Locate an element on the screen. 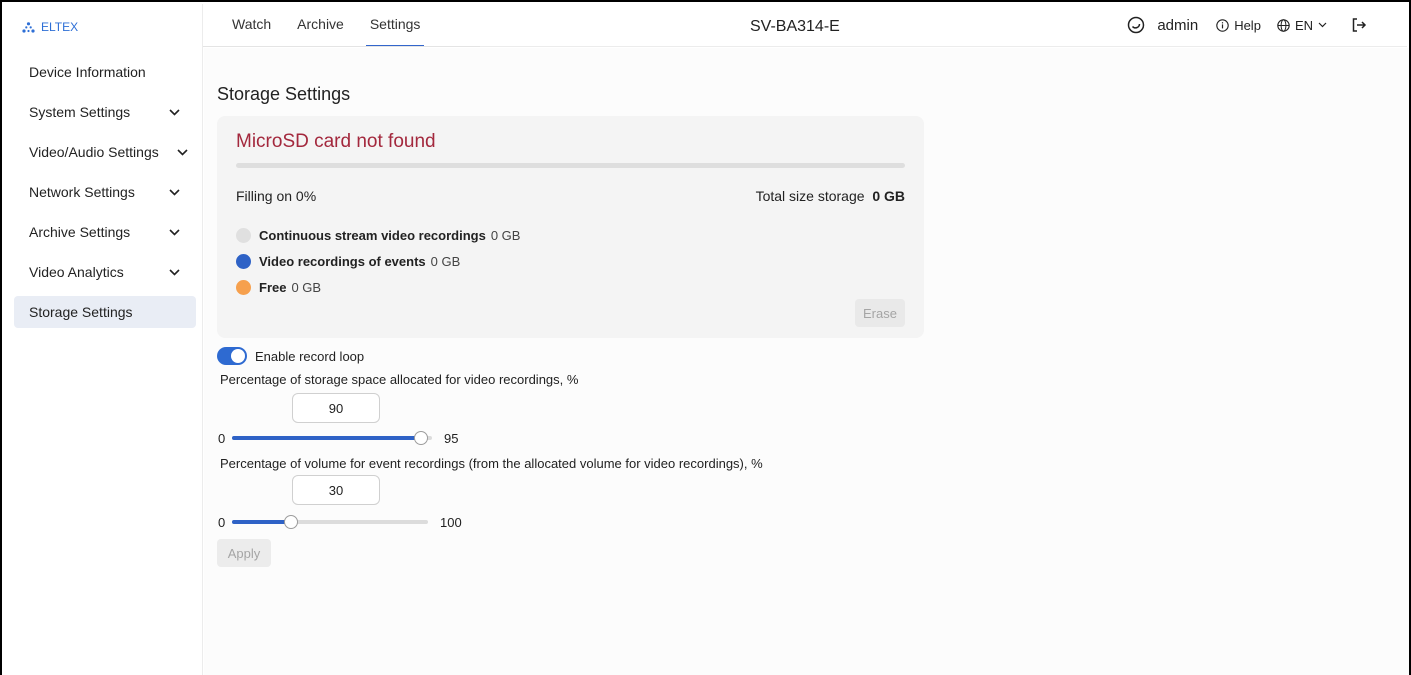  tab-bar: Watch Archive Settings is located at coordinates (328, 25).